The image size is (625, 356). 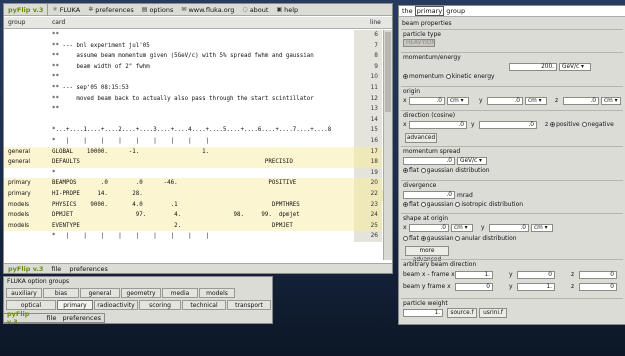 I want to click on card-row: * 19, so click(x=193, y=173).